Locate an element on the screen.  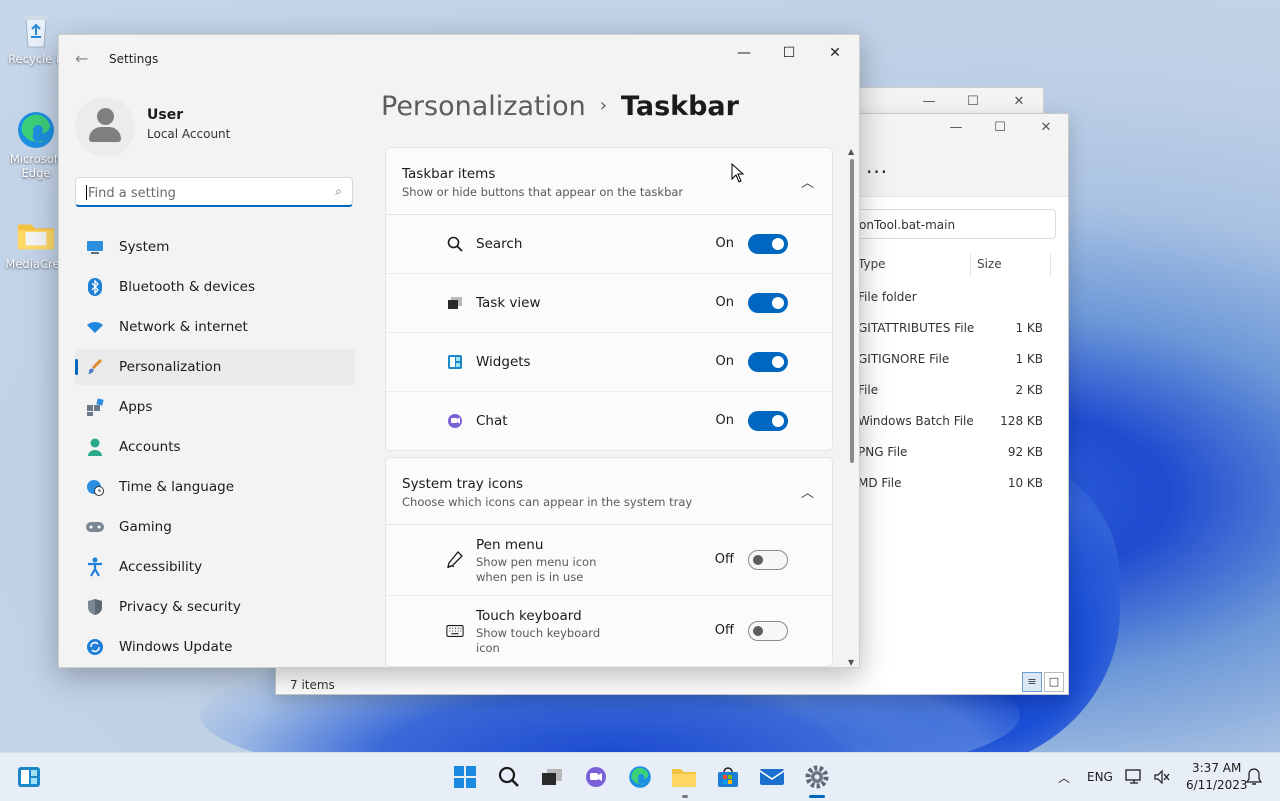
search-icon: ⌕ is located at coordinates (338, 191).